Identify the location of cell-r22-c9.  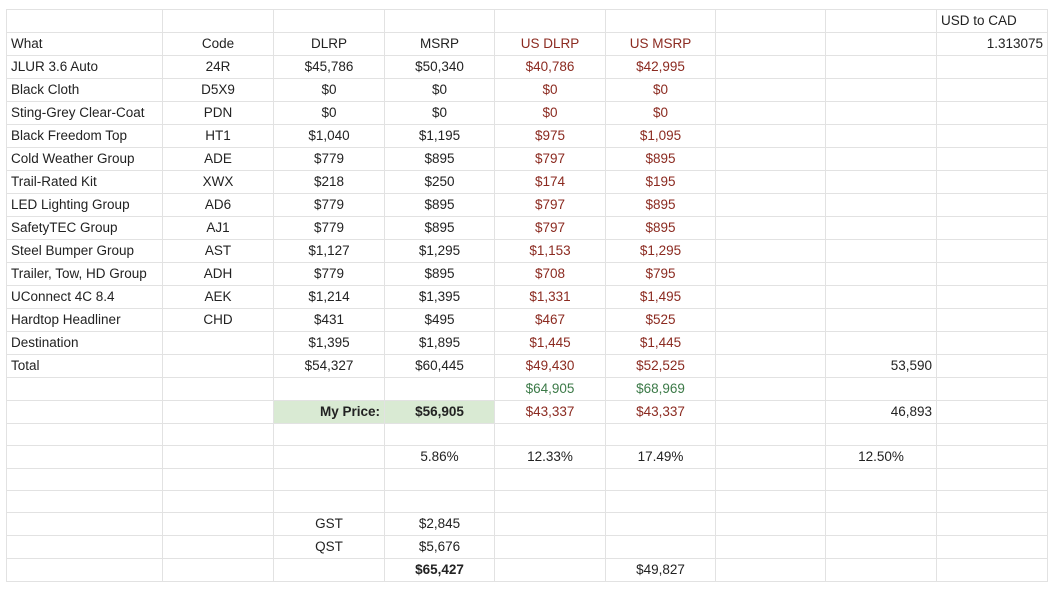
(992, 501).